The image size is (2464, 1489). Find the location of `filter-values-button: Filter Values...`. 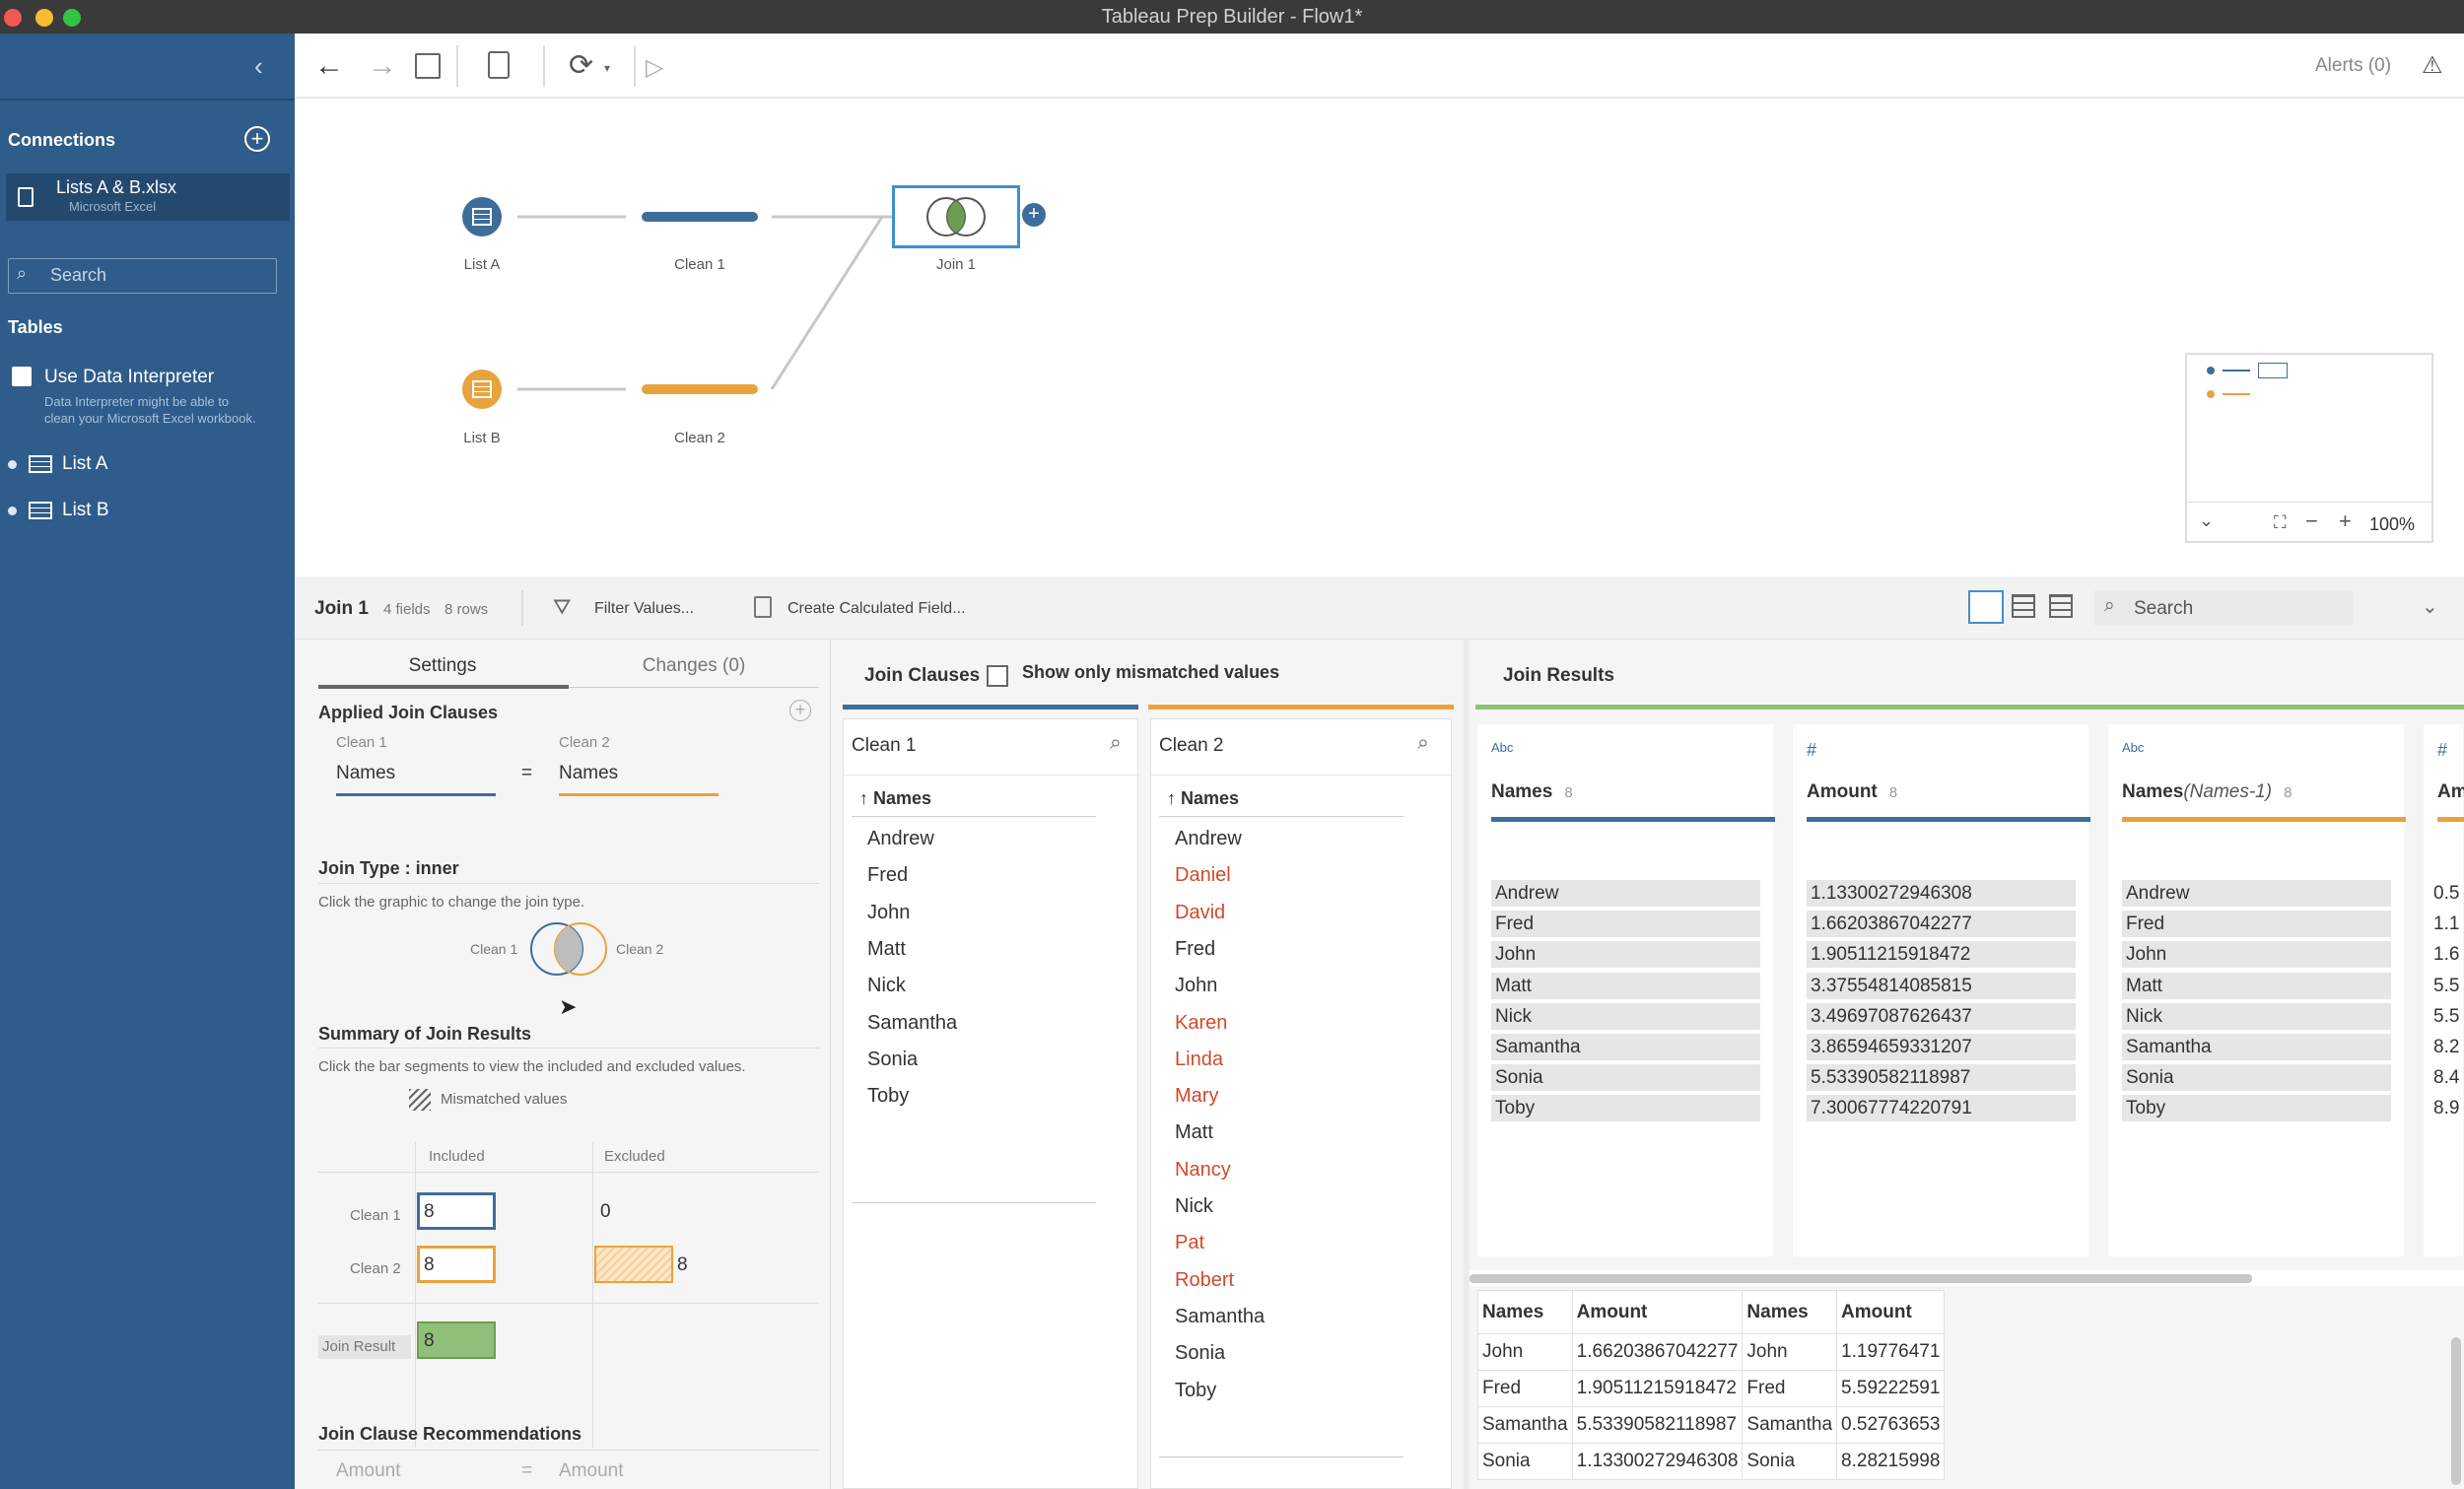

filter-values-button: Filter Values... is located at coordinates (644, 609).